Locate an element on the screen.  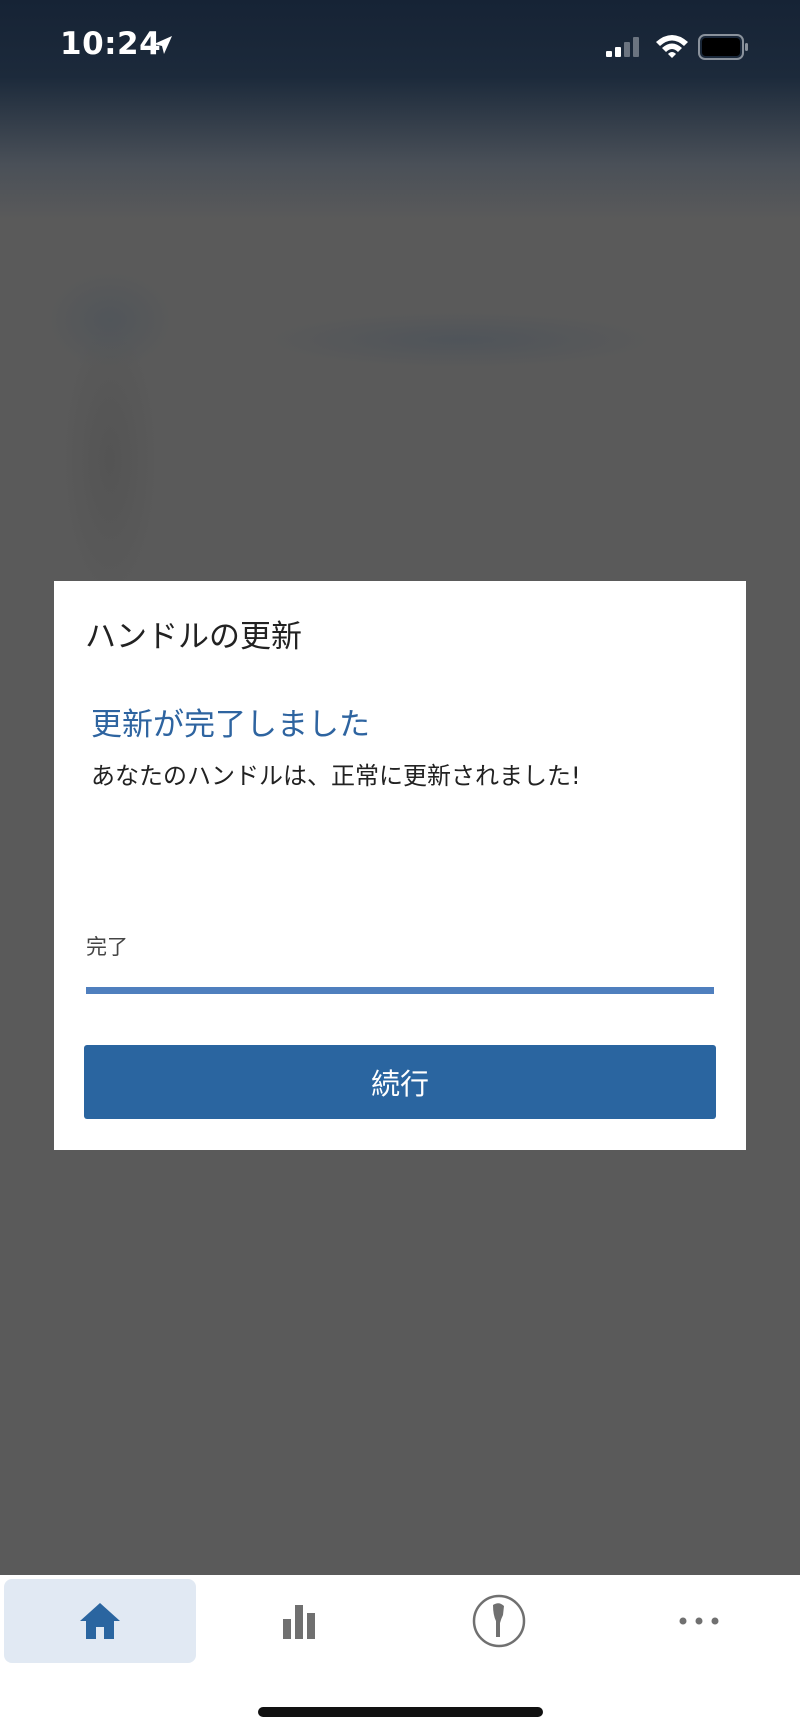
location-arrow-icon is located at coordinates (163, 45).